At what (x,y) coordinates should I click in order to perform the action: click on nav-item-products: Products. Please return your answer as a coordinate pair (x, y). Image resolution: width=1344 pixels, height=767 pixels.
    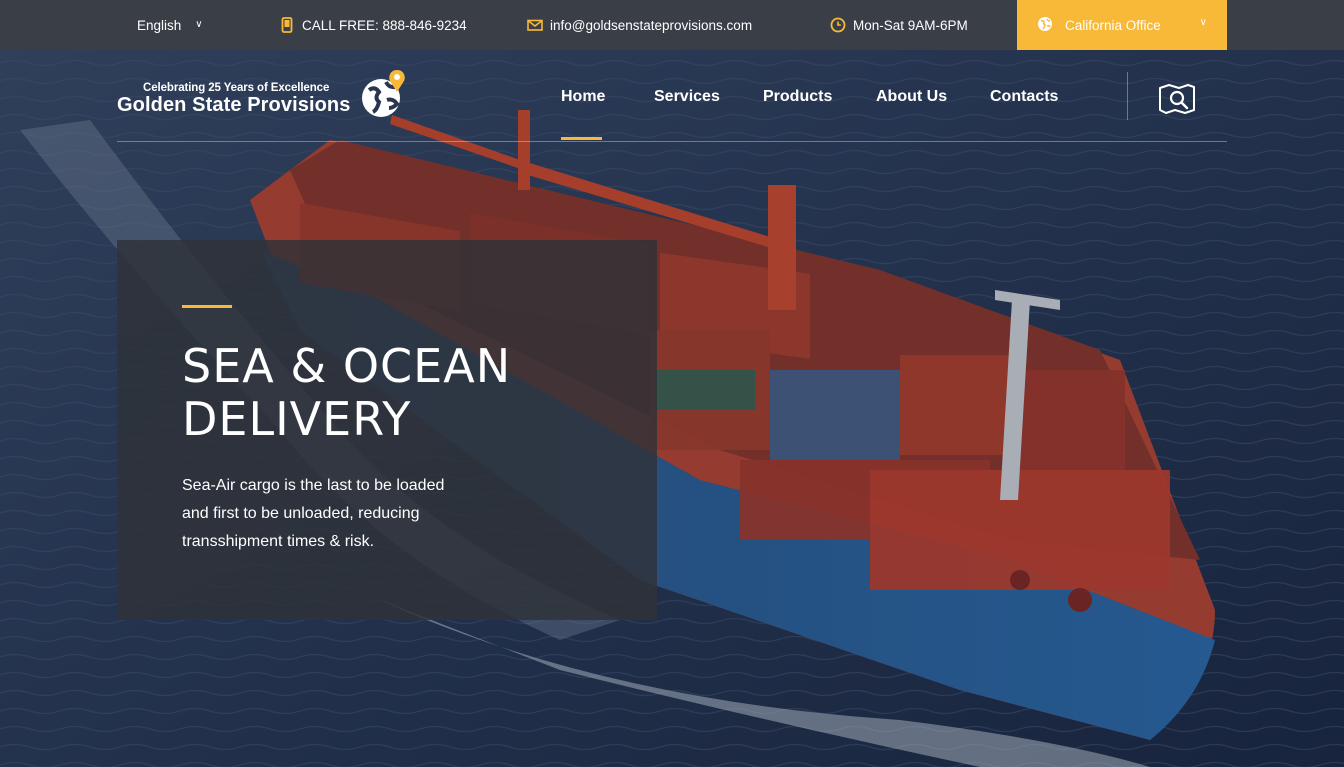
    Looking at the image, I should click on (797, 97).